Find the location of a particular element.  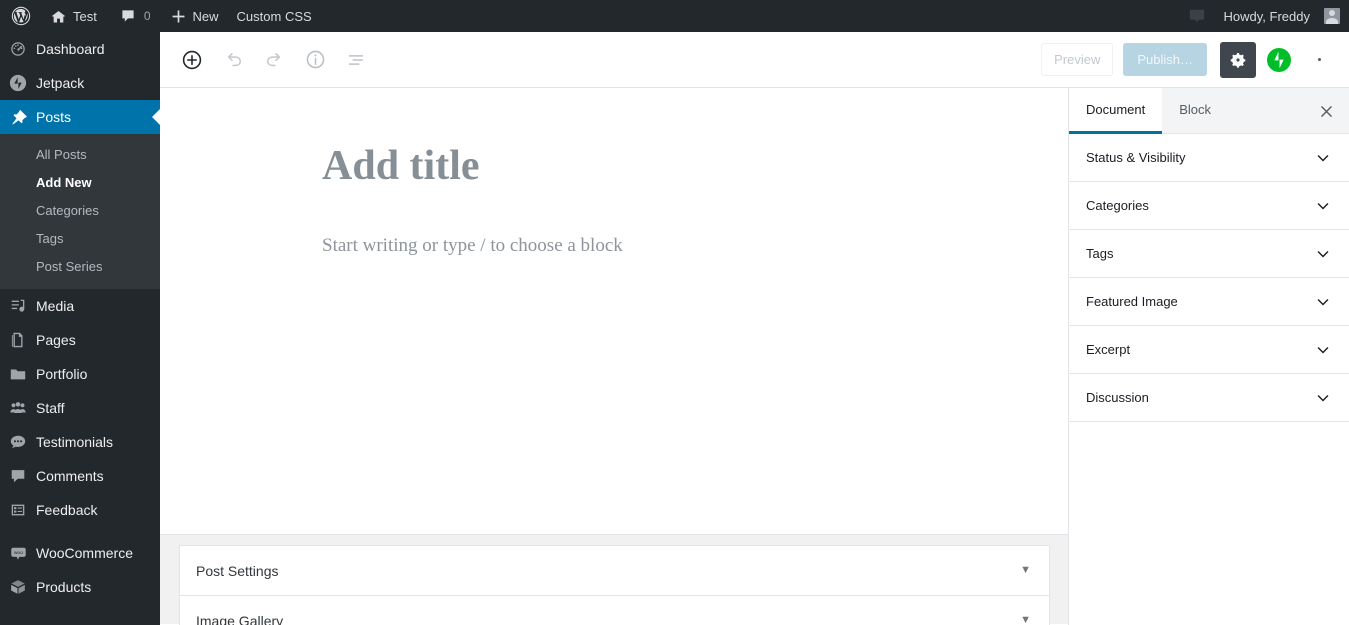

panel-categories: Categories is located at coordinates (1209, 206).